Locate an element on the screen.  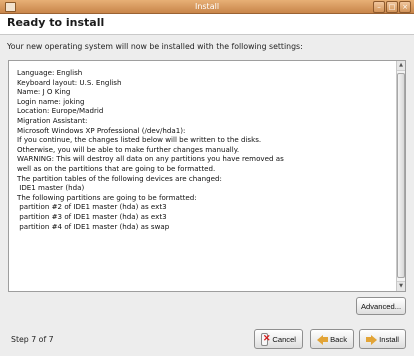
summary-scrollbar: ▲ ▼ is located at coordinates (400, 176).